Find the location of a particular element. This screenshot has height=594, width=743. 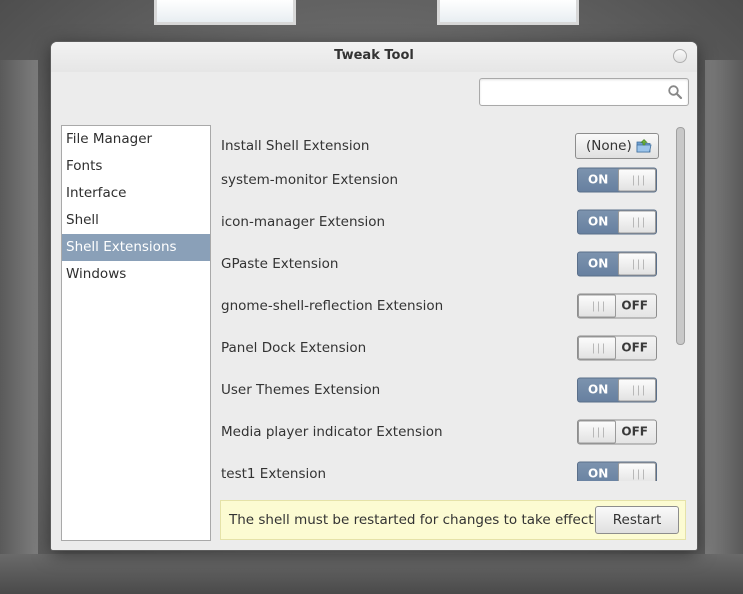

extension-label: icon-manager Extension is located at coordinates (303, 222).